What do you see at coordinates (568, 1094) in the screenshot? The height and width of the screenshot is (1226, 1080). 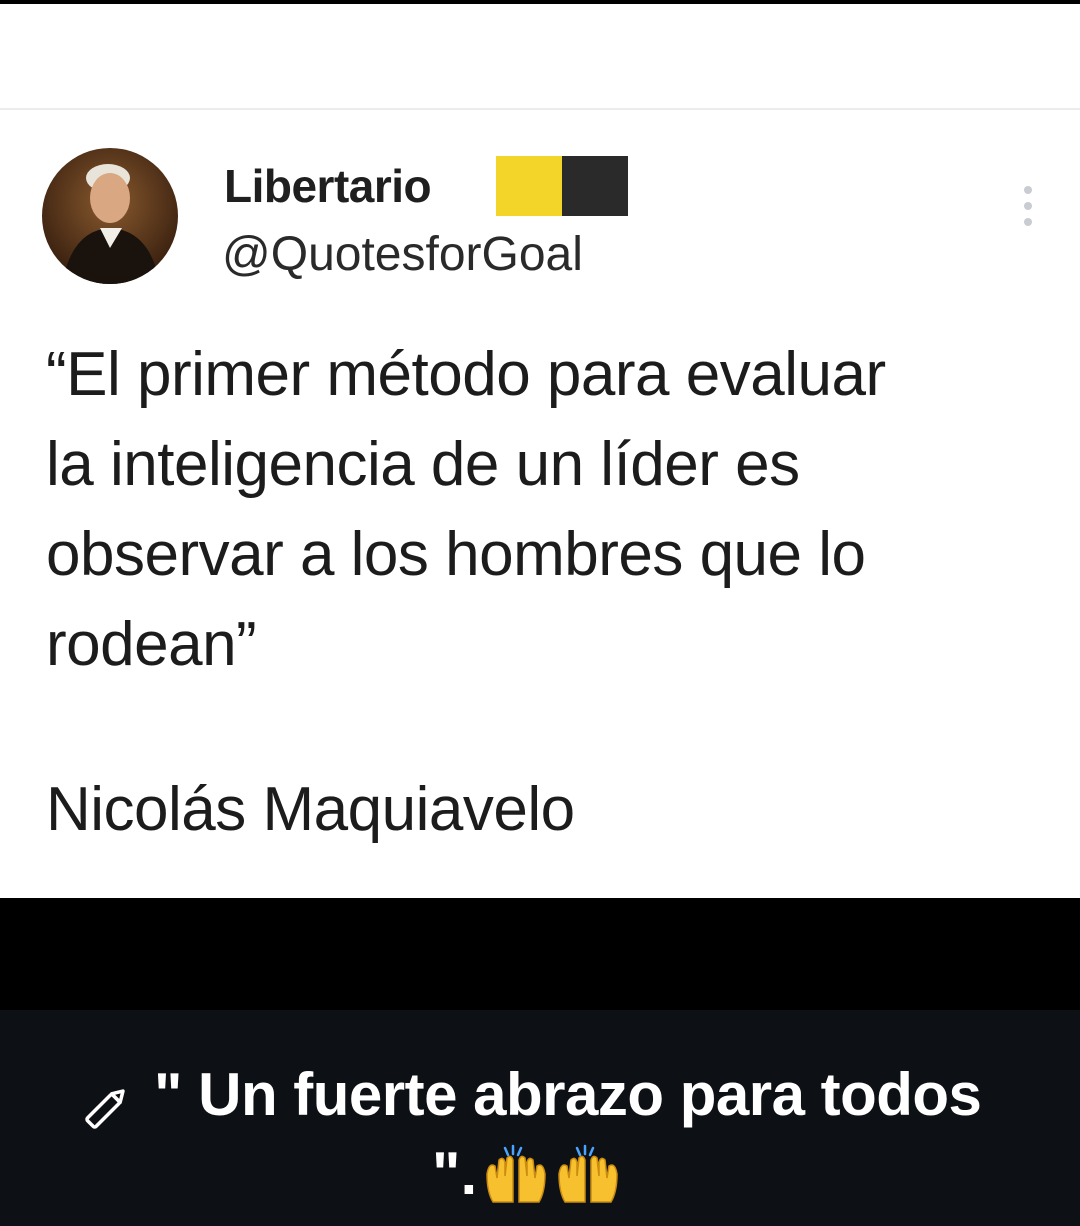 I see `caption-text: " Un fuerte abrazo para todos` at bounding box center [568, 1094].